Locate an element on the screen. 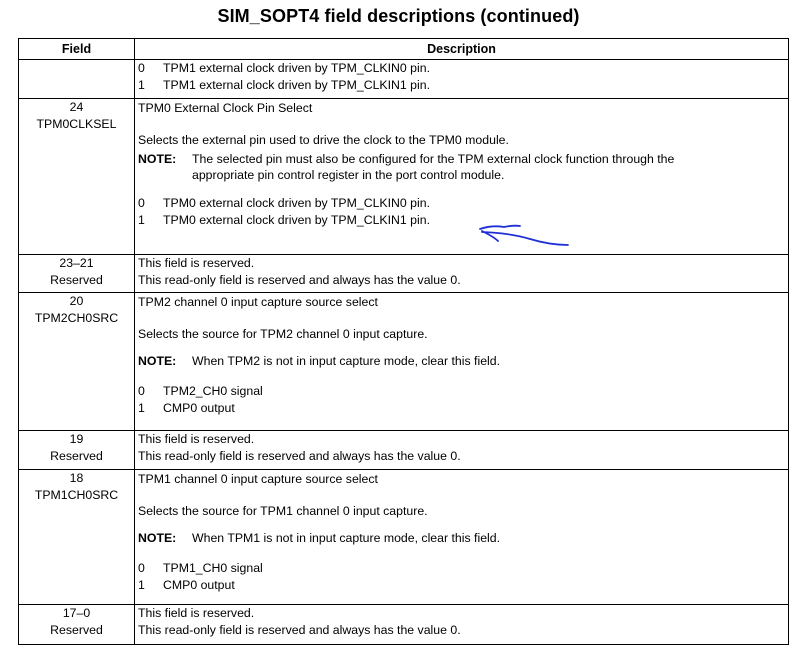 The height and width of the screenshot is (660, 797). description-column-header: Description is located at coordinates (461, 49).